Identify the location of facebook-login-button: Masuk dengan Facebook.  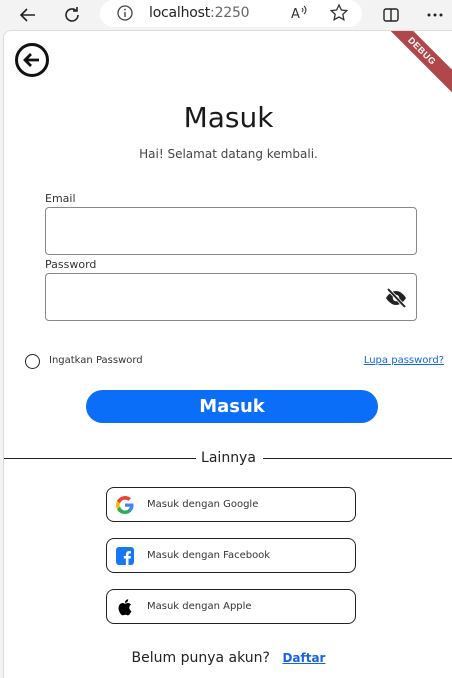
(231, 555).